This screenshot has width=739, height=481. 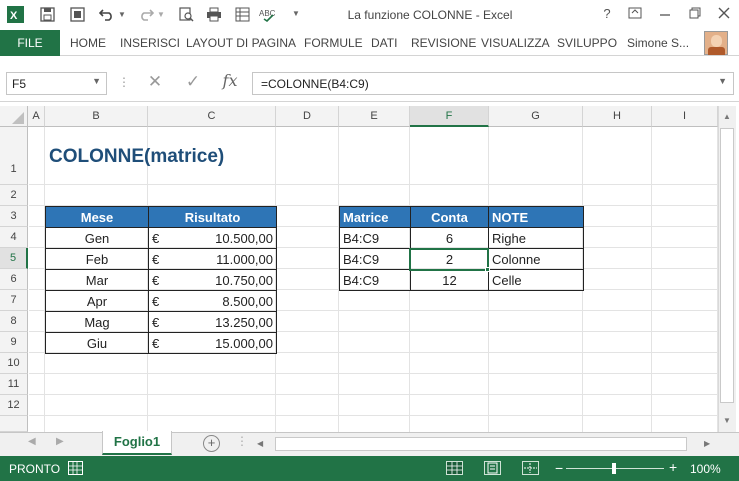 I want to click on amount-cell: €13.250,00, so click(x=212, y=322).